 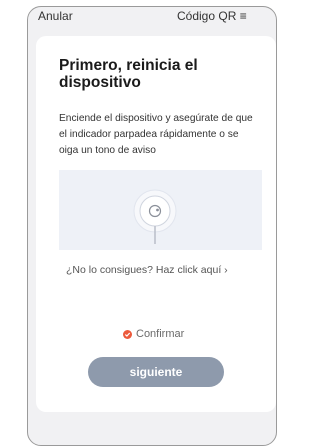 What do you see at coordinates (128, 74) in the screenshot?
I see `card-title: Primero, reinicia el dispositivo` at bounding box center [128, 74].